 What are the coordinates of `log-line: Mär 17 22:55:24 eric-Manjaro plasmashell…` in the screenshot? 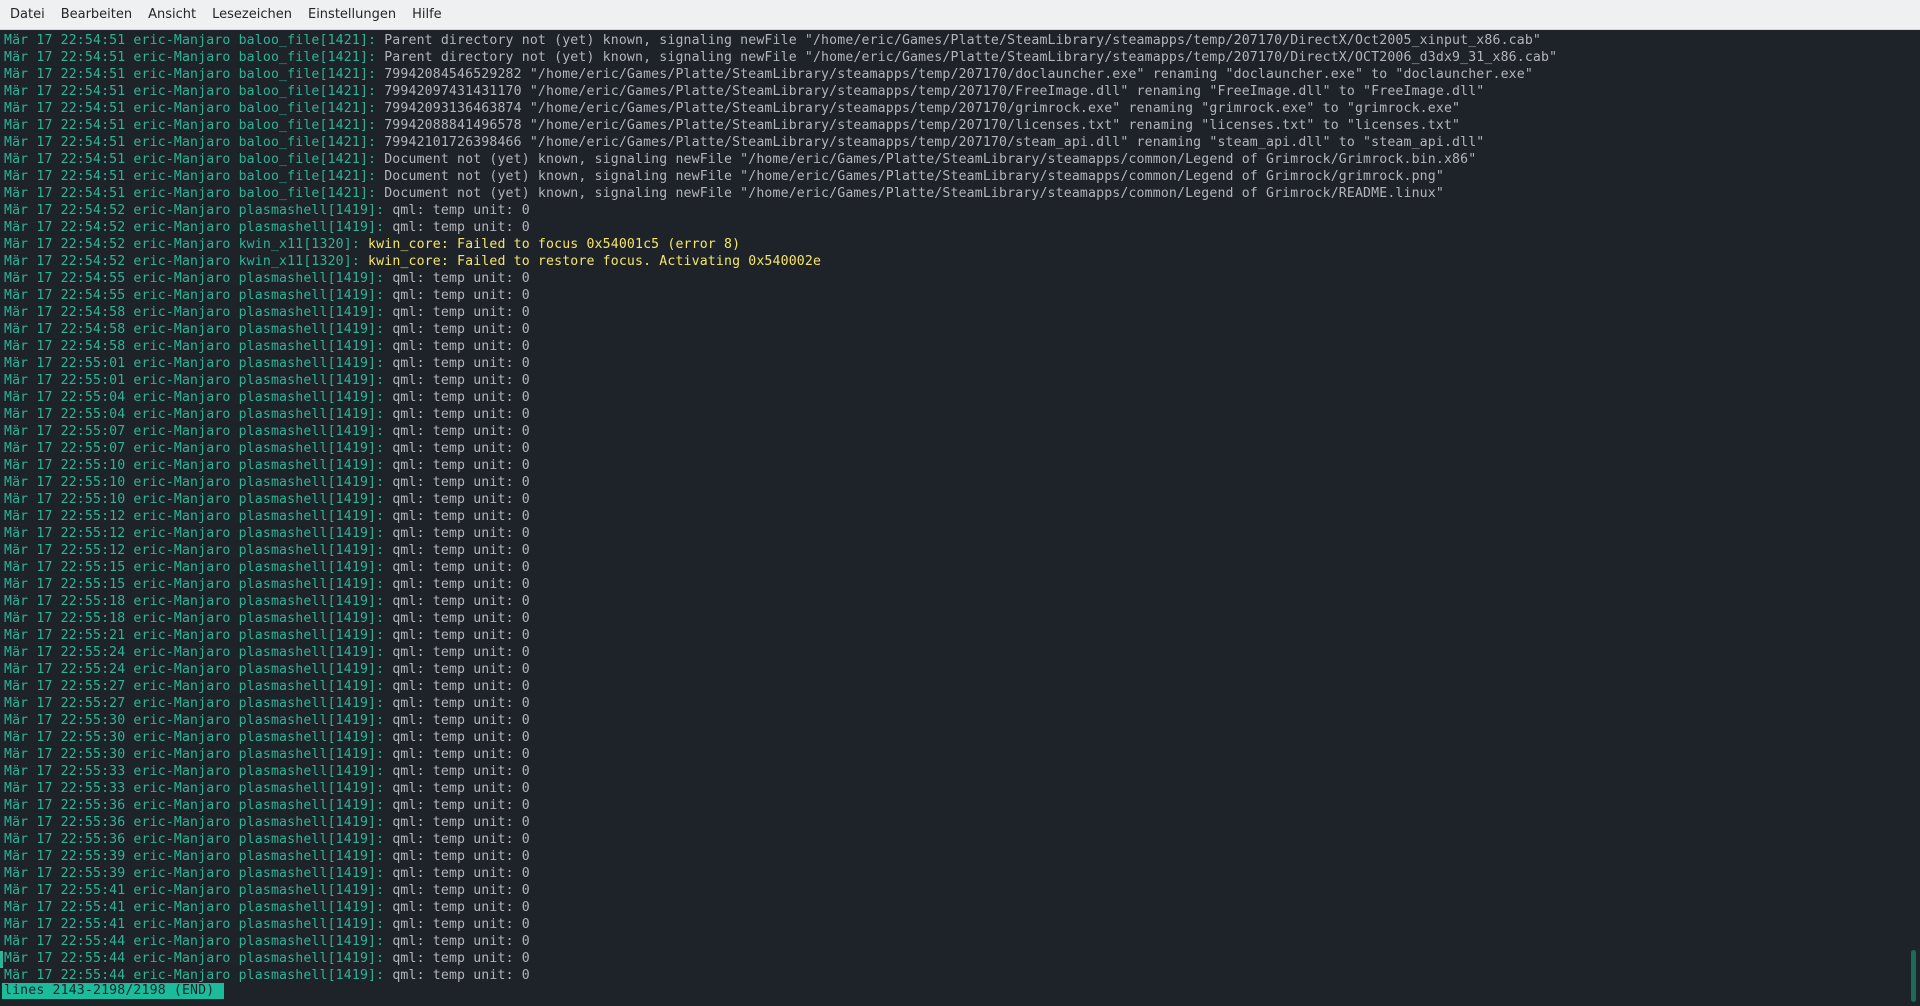 It's located at (962, 669).